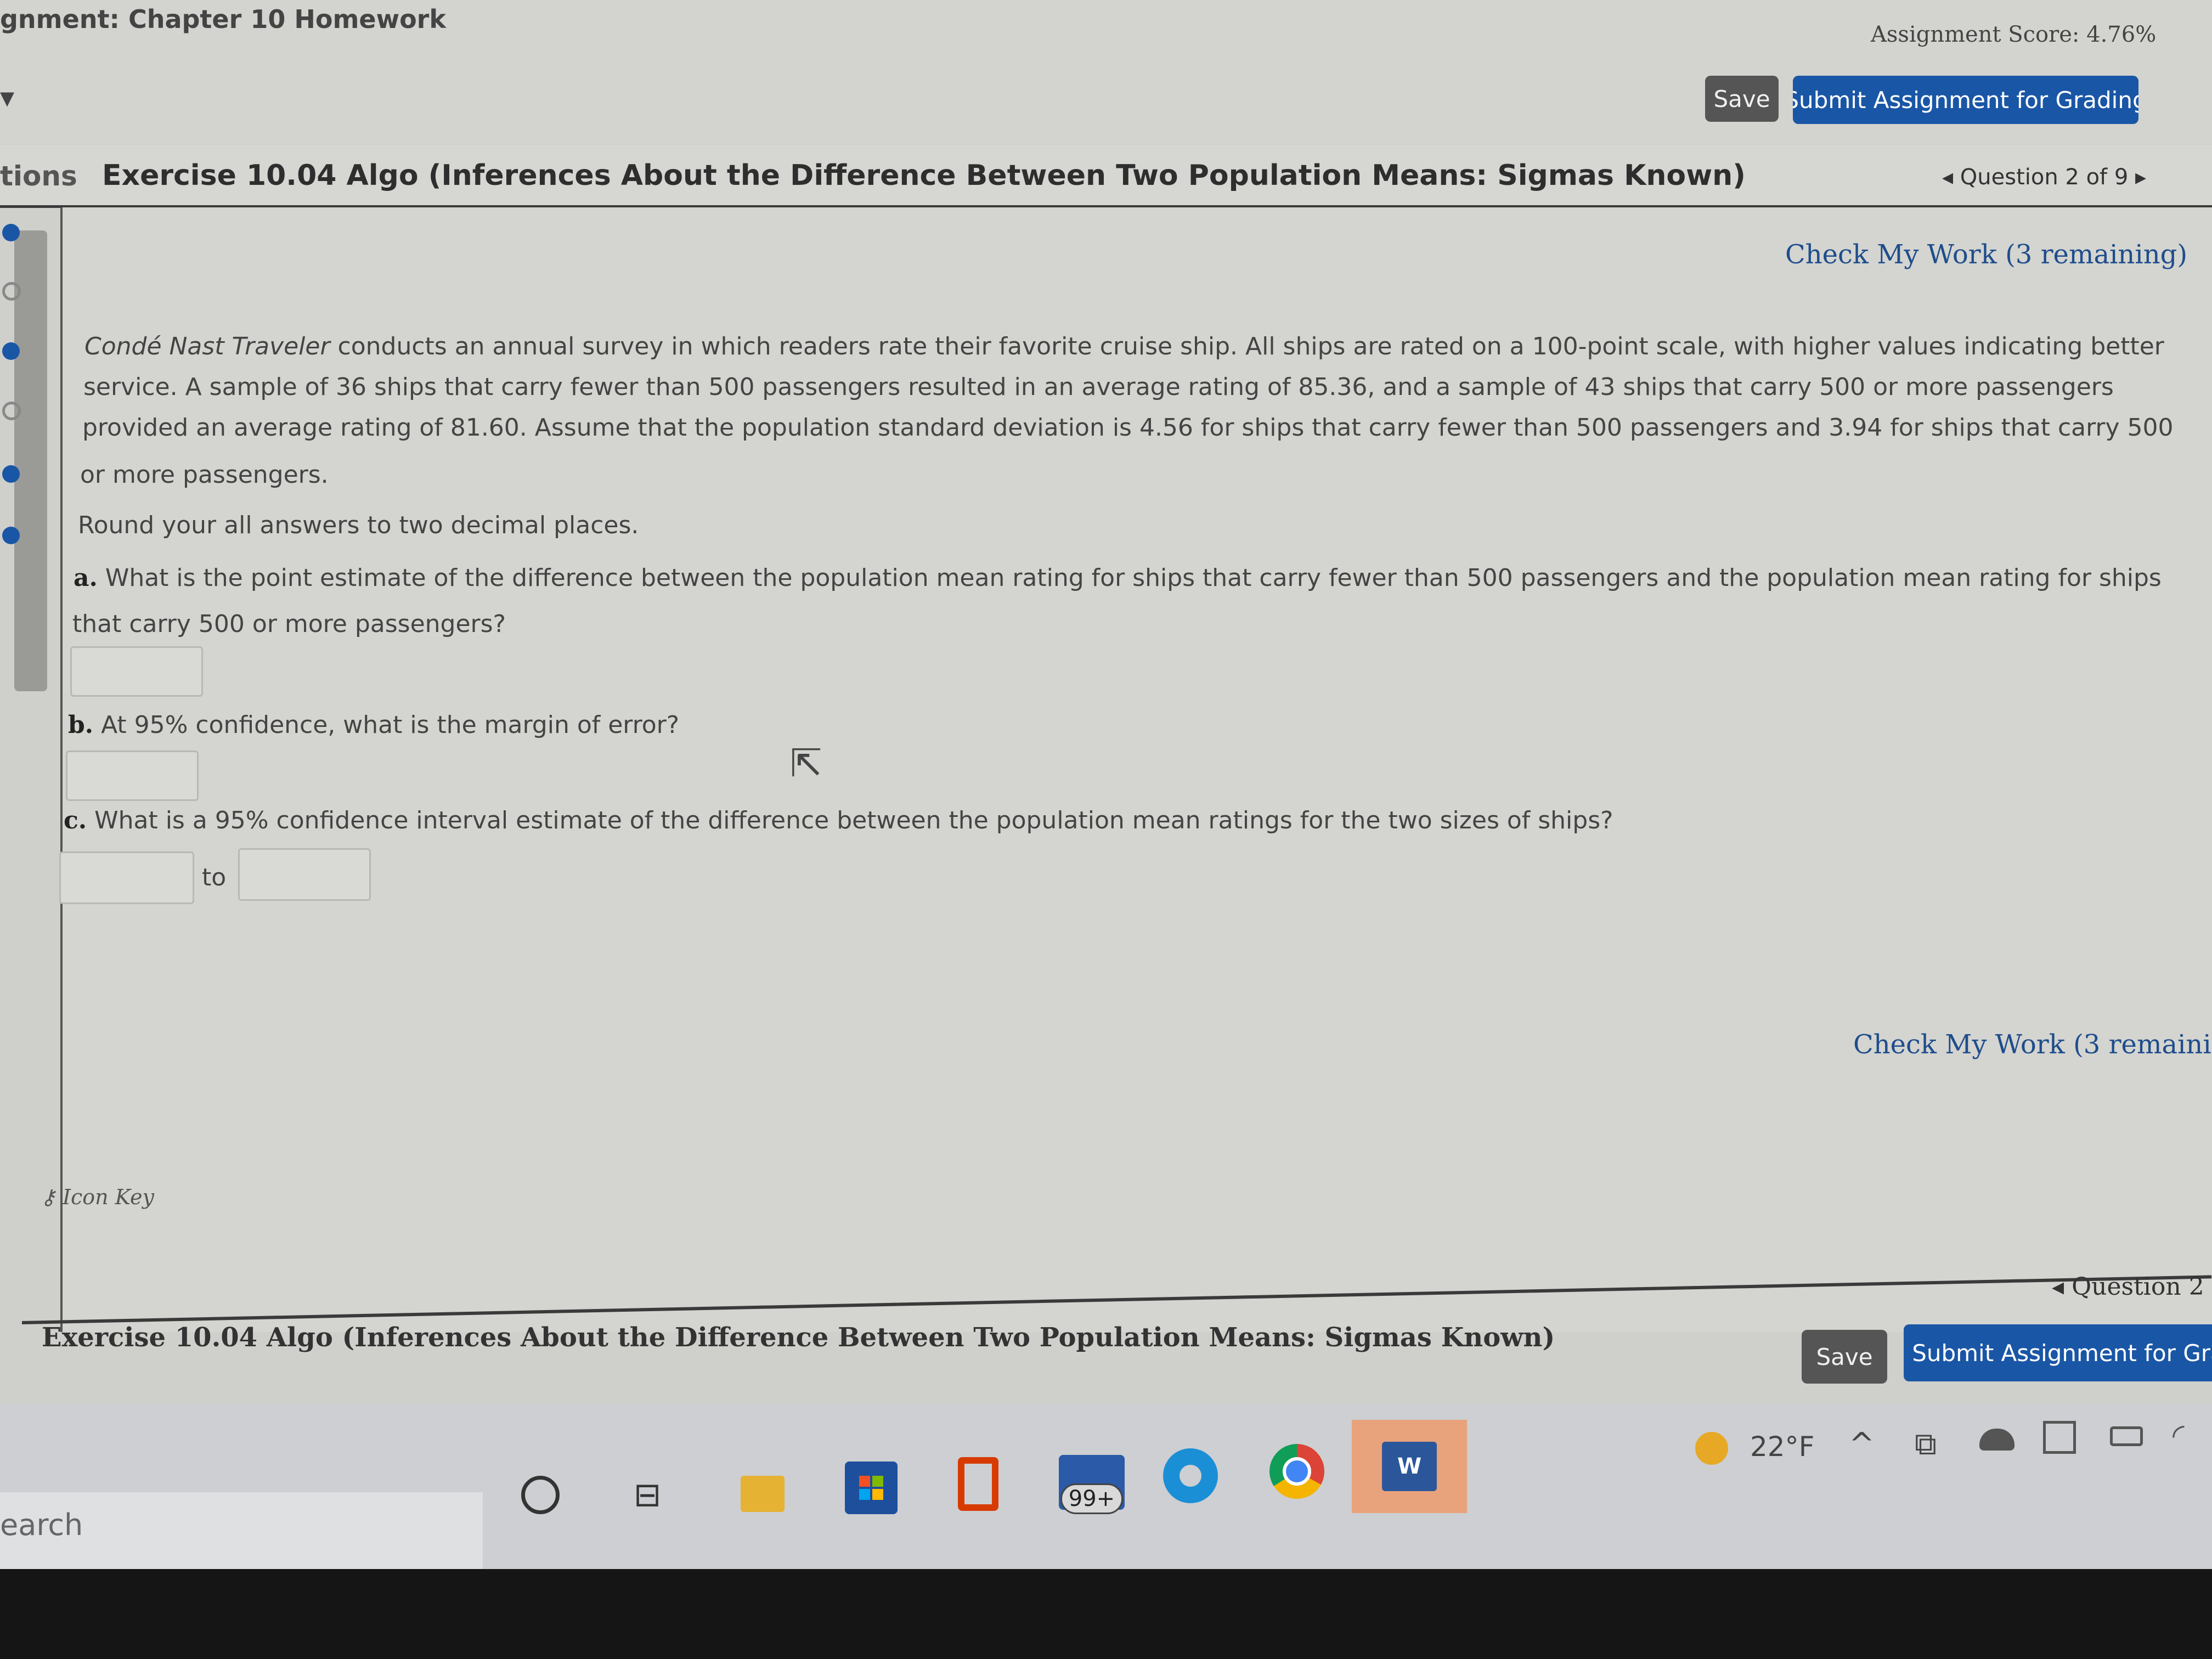 The width and height of the screenshot is (2212, 1659). I want to click on task-view-icon: ⊟, so click(647, 1495).